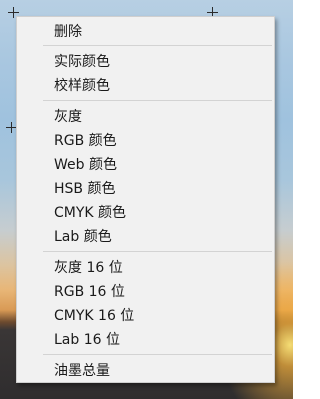 This screenshot has height=399, width=320. I want to click on menu-item-rgb-16bit: RGB 16 位, so click(145, 292).